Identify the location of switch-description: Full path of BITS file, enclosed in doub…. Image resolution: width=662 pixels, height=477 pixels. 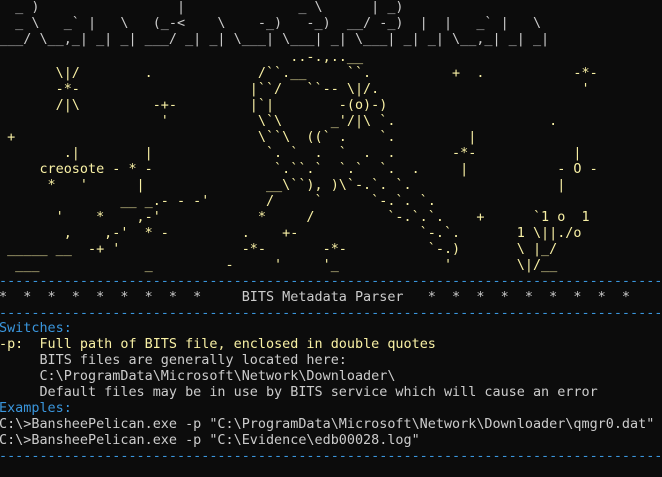
(229, 344).